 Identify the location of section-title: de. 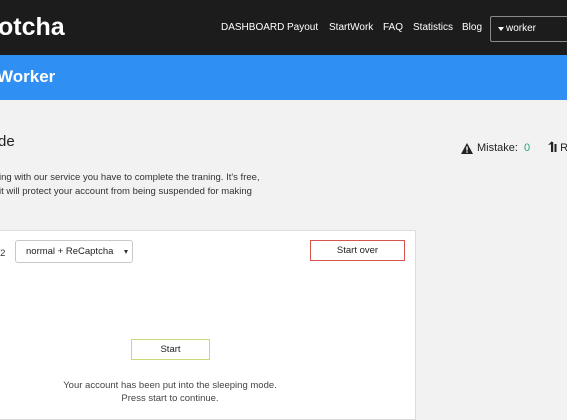
(7, 141).